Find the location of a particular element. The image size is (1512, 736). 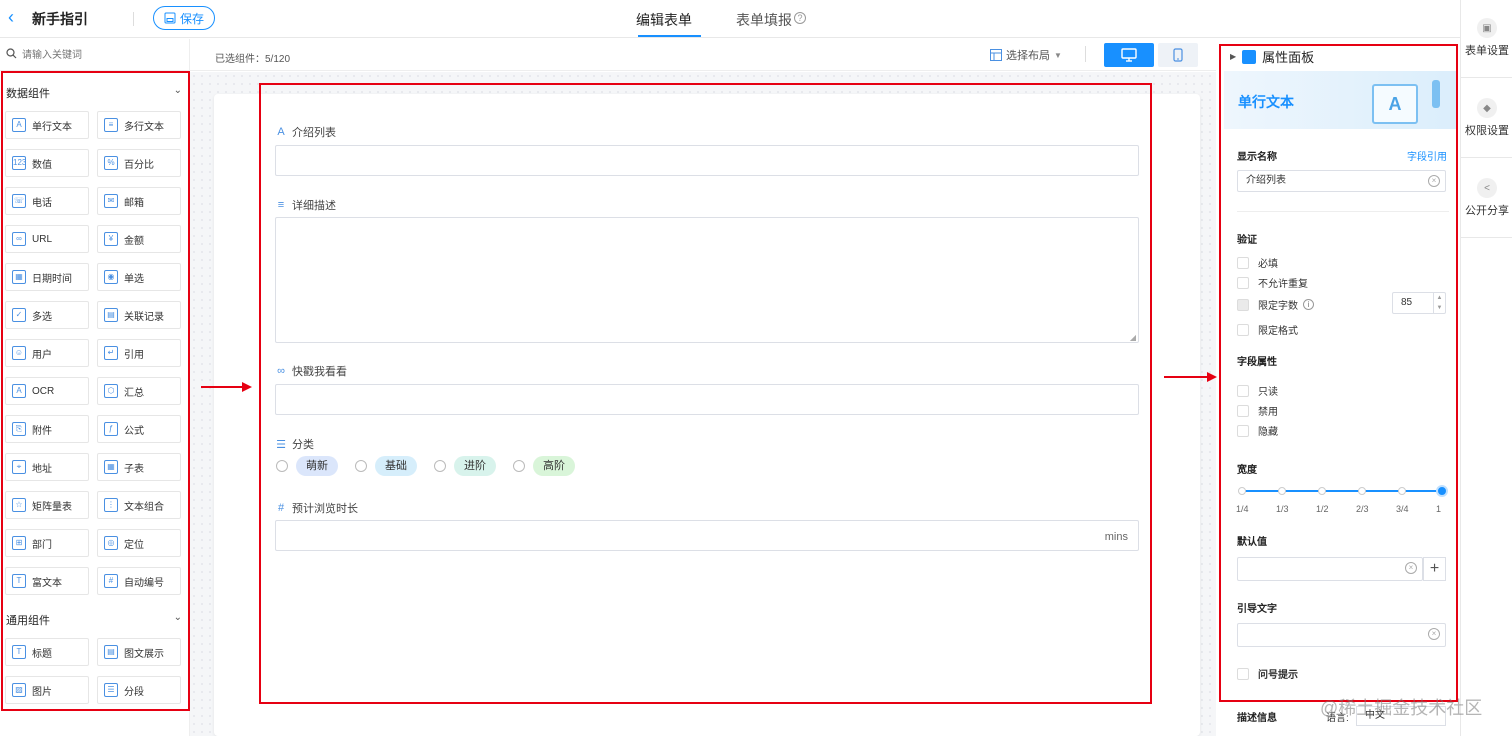

resize-handle-icon: ◢ is located at coordinates (1133, 337).